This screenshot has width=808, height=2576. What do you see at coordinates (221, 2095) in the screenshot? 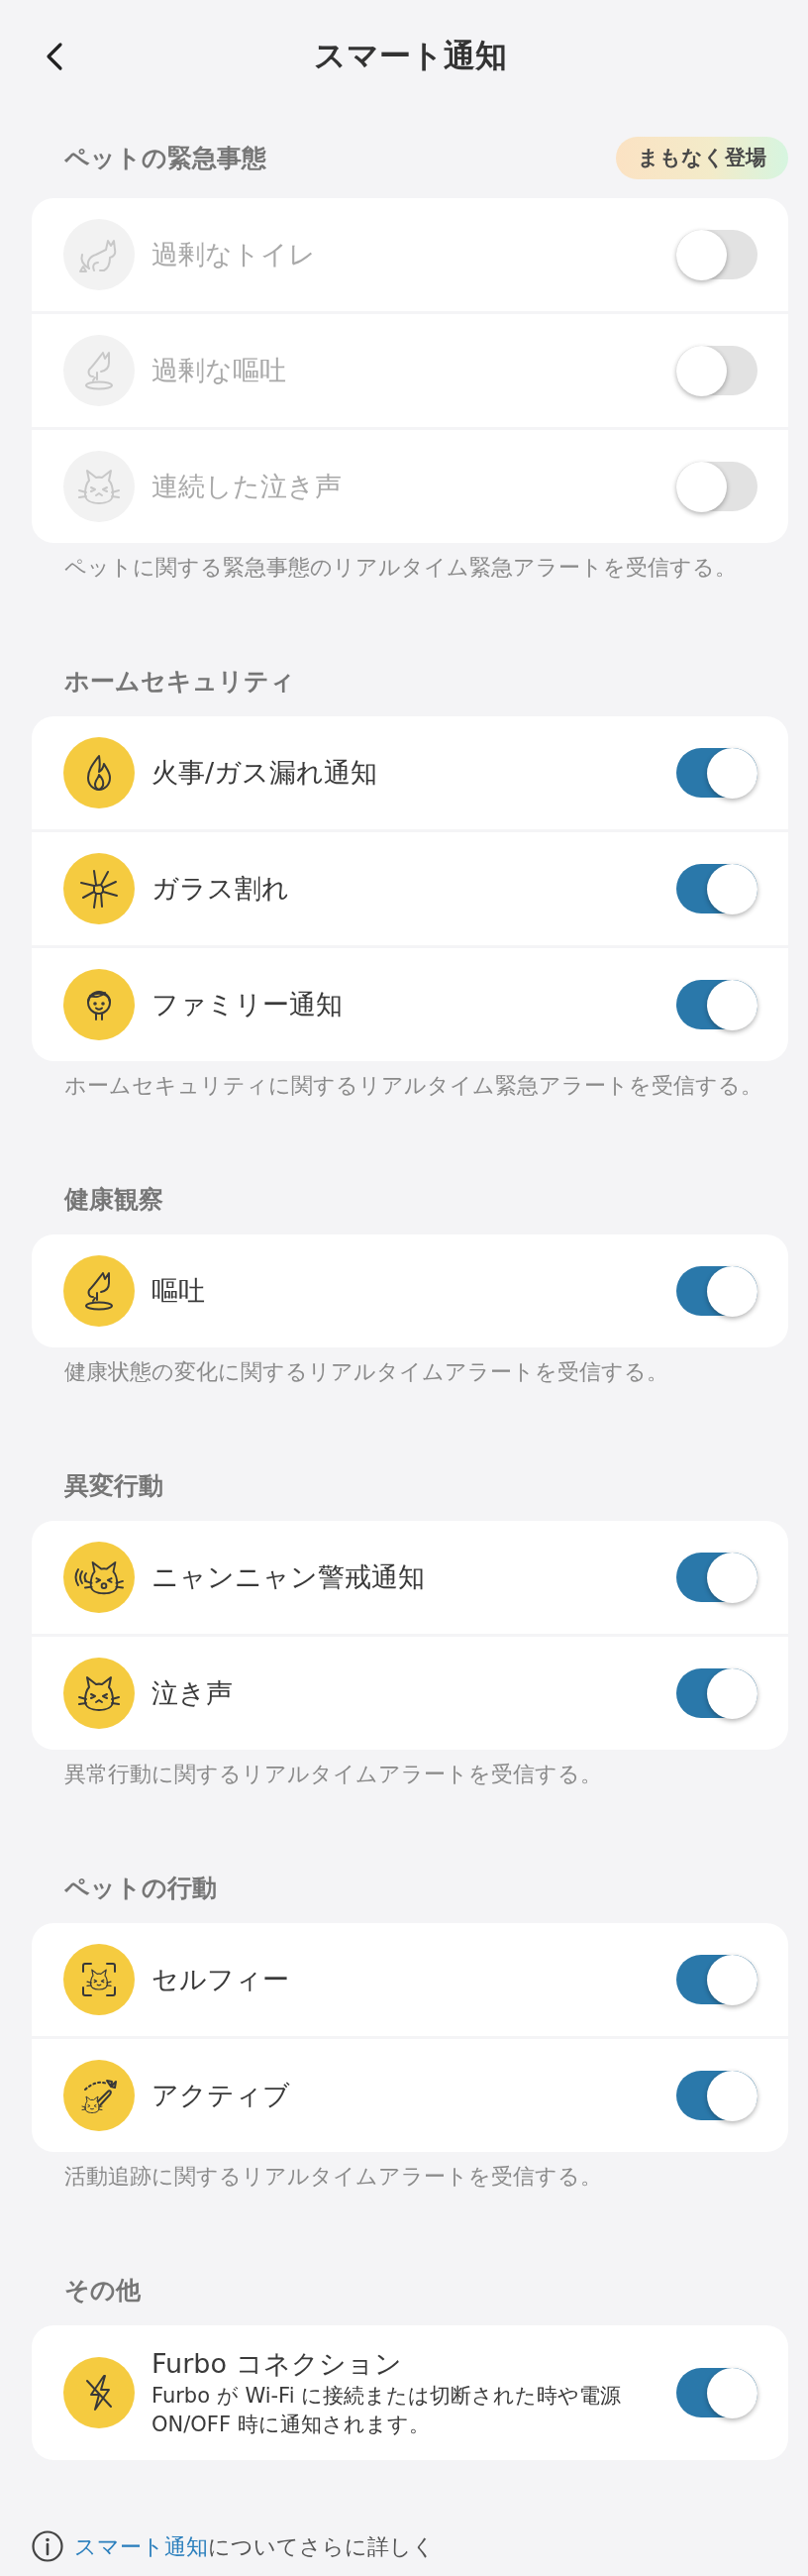
I see `setting-label: アクティブ` at bounding box center [221, 2095].